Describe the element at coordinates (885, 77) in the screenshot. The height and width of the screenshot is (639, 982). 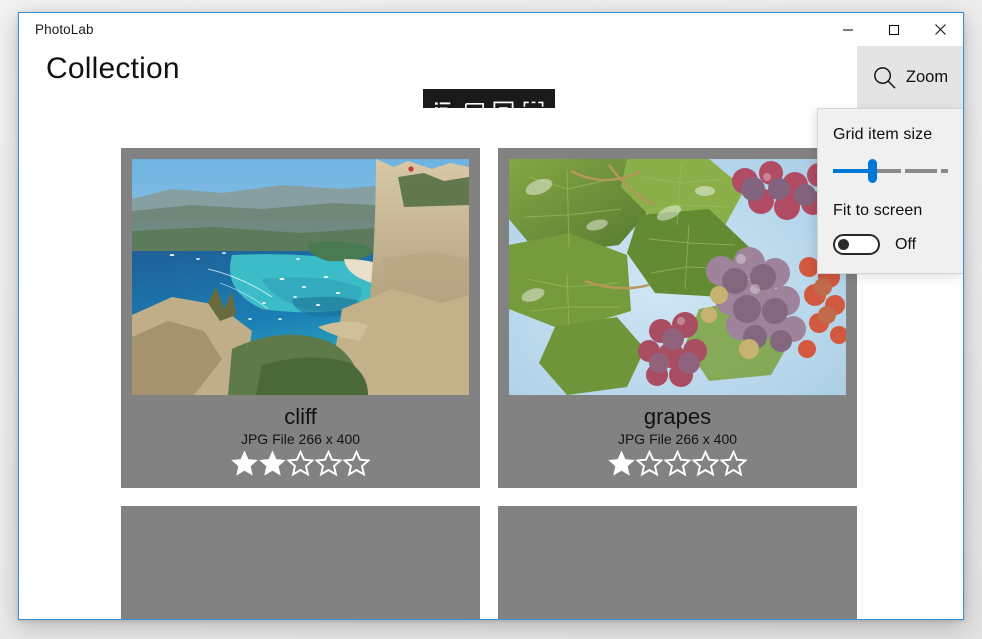
I see `search-icon` at that location.